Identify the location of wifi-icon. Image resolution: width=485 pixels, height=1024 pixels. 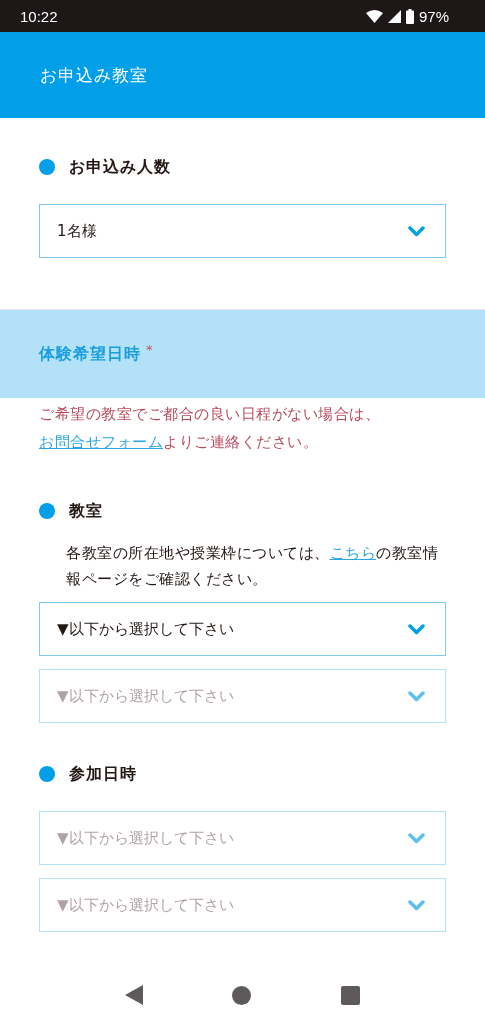
(374, 16).